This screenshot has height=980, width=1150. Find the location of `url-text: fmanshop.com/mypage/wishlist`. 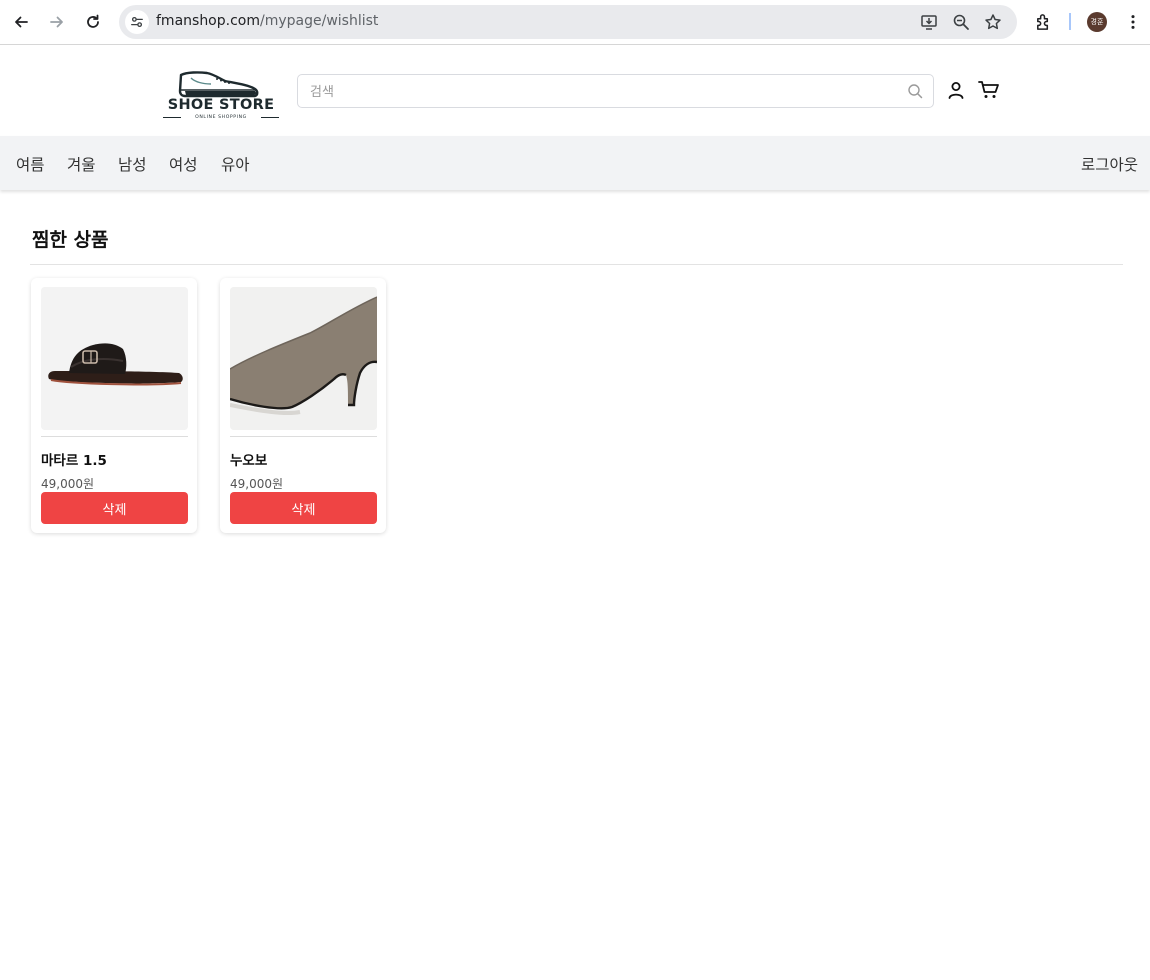

url-text: fmanshop.com/mypage/wishlist is located at coordinates (267, 21).